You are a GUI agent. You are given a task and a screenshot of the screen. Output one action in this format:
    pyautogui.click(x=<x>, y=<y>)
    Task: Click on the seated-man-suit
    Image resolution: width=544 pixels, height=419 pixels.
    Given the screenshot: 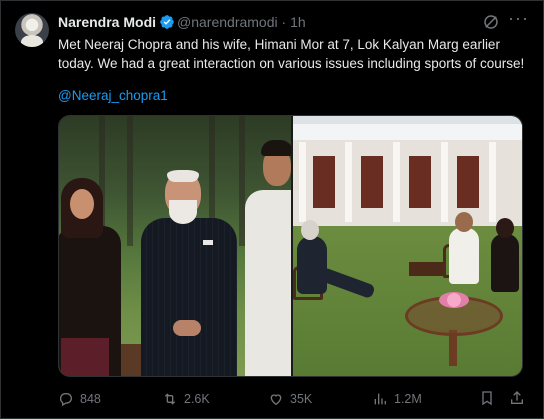 What is the action you would take?
    pyautogui.click(x=312, y=265)
    